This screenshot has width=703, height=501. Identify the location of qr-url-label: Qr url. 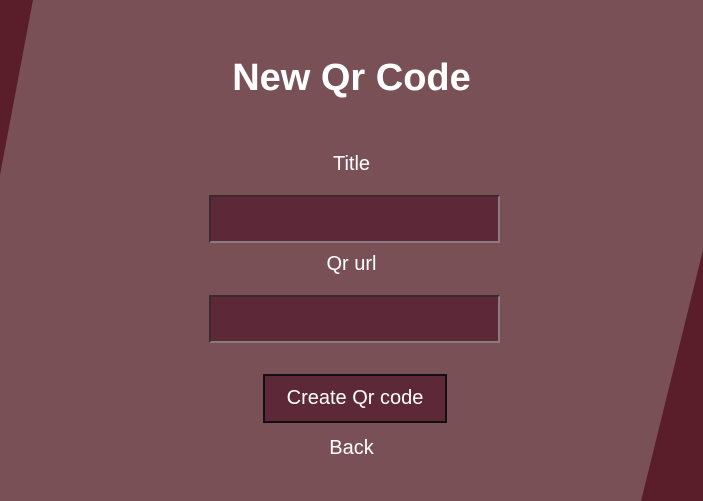
(351, 264).